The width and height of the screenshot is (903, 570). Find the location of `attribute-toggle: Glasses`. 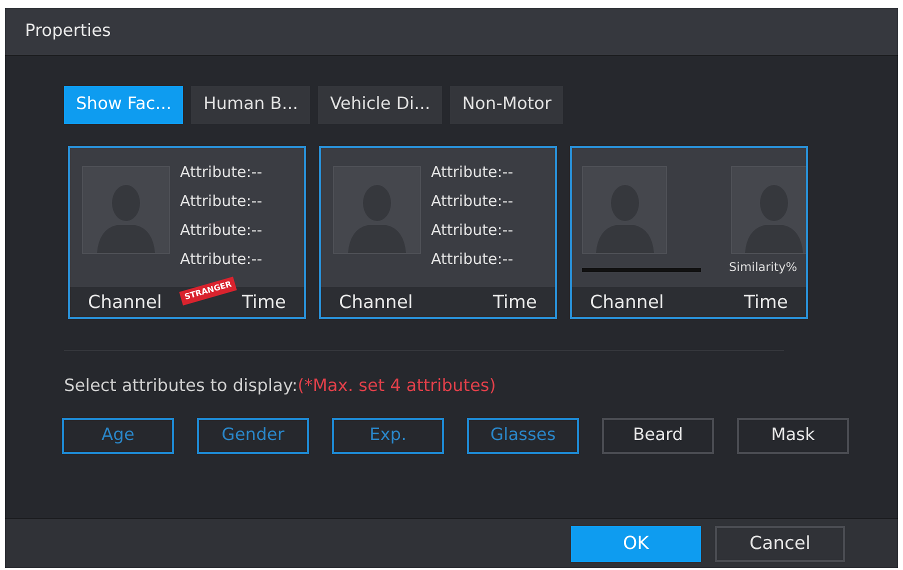

attribute-toggle: Glasses is located at coordinates (523, 436).